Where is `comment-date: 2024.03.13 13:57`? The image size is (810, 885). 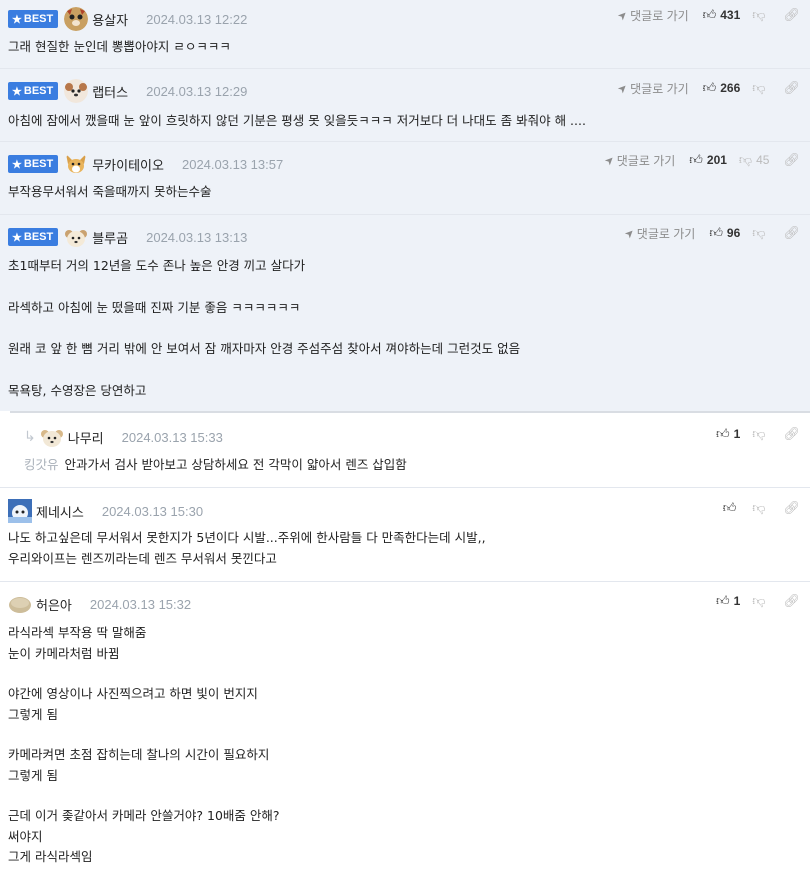
comment-date: 2024.03.13 13:57 is located at coordinates (232, 164).